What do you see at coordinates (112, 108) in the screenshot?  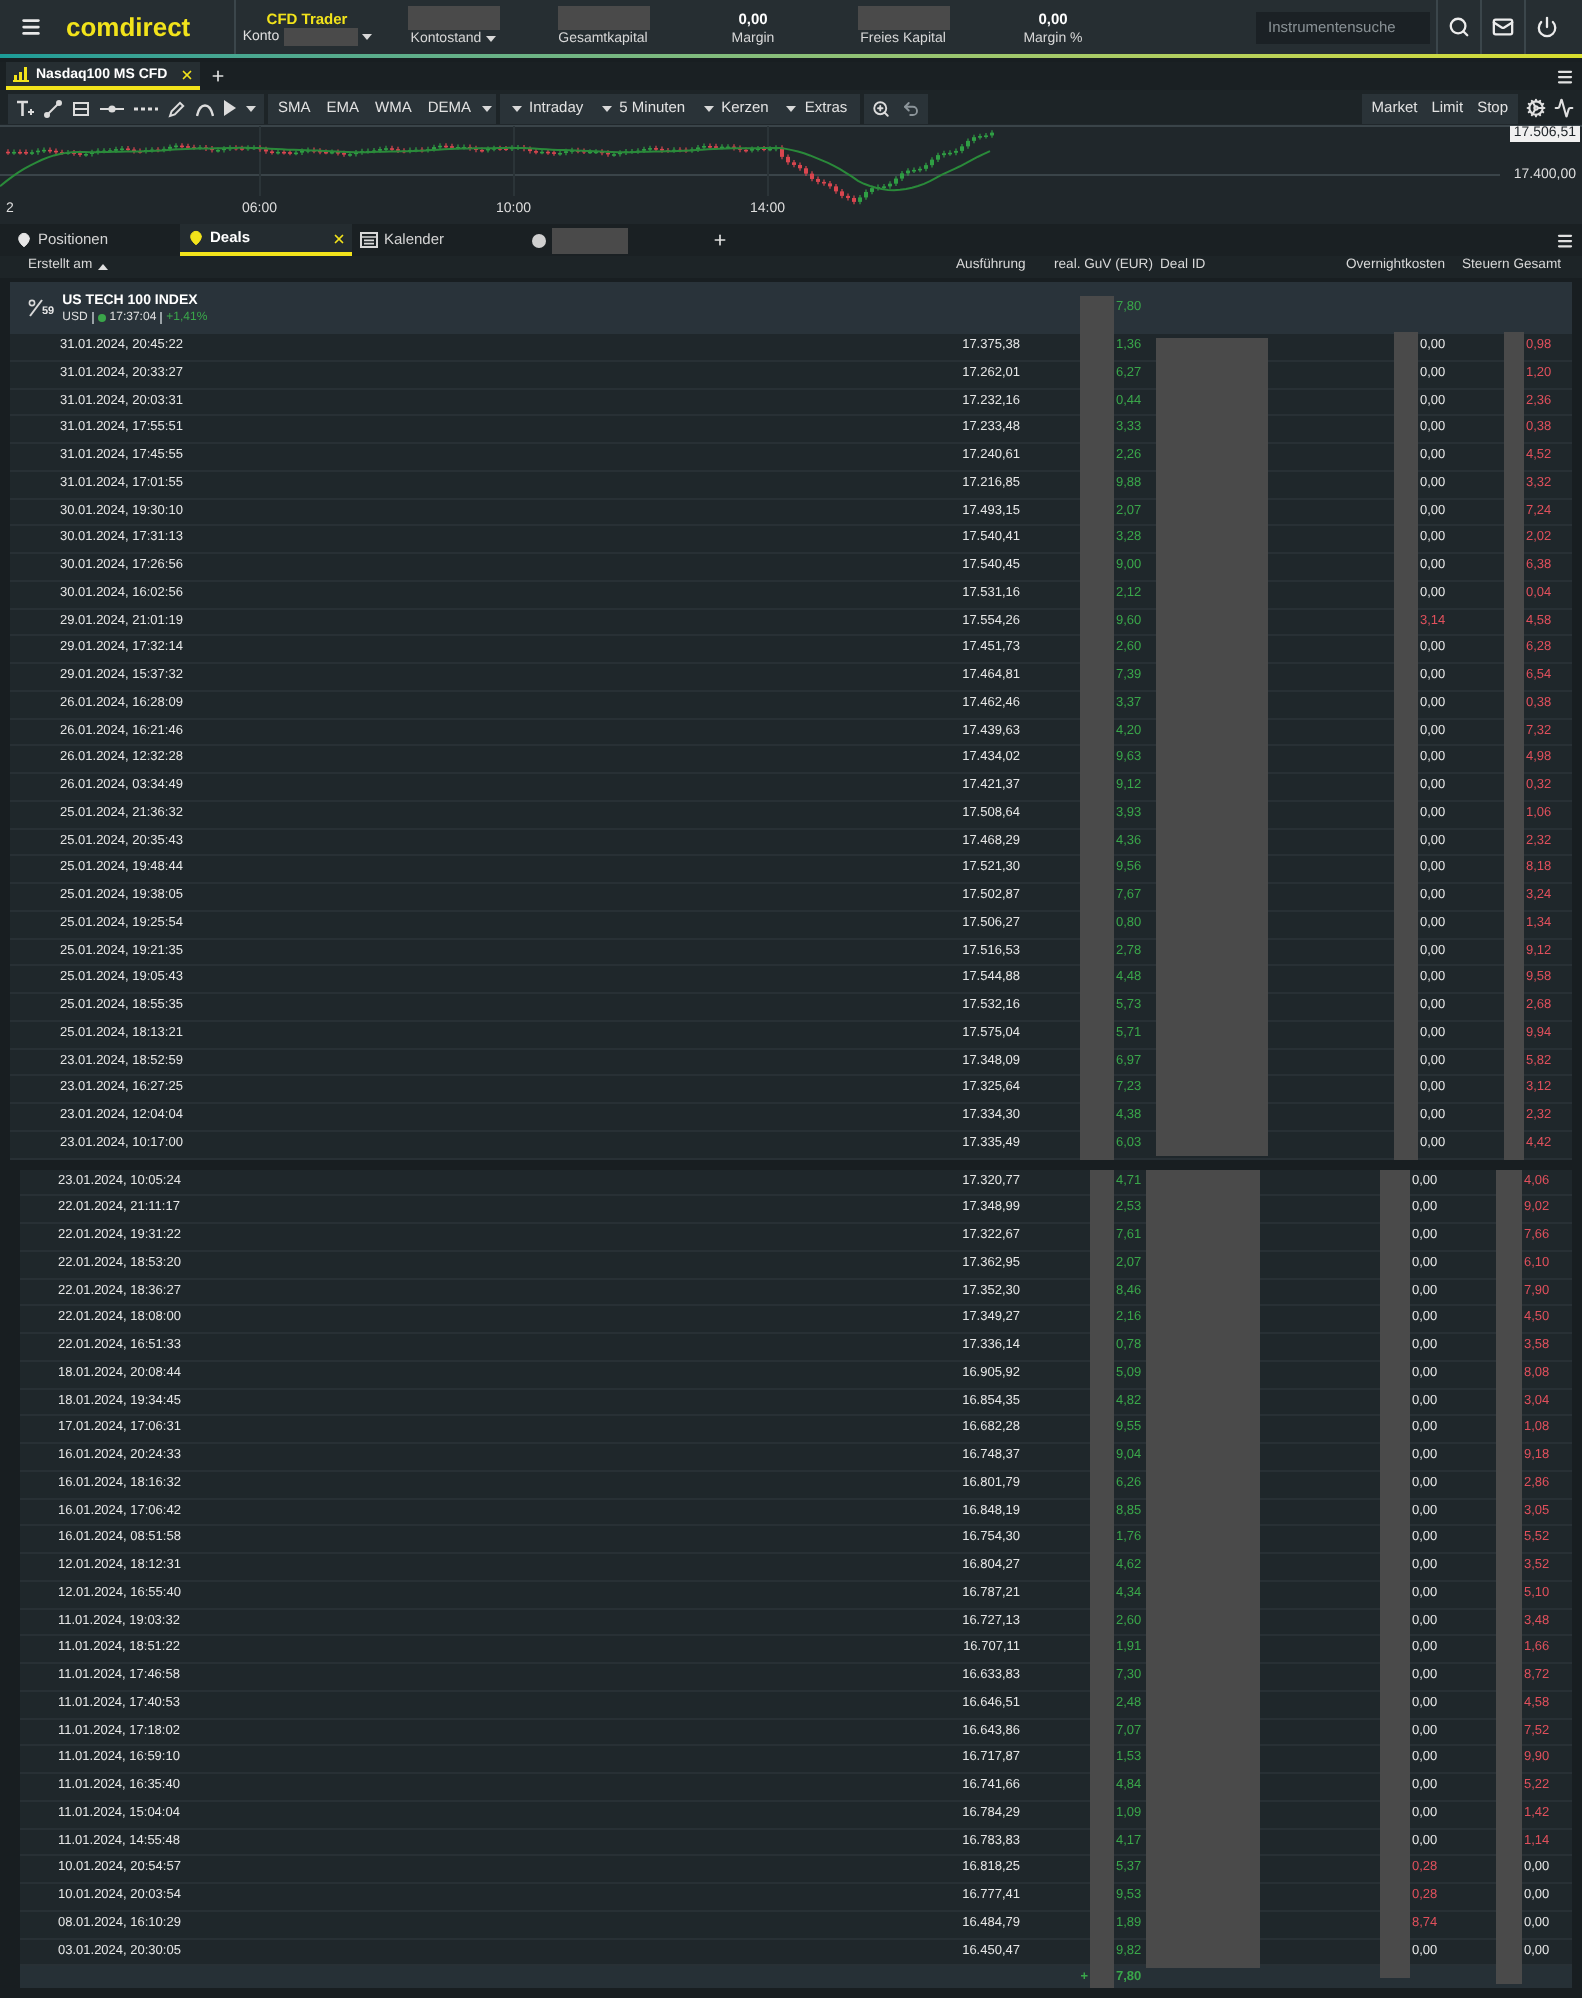 I see `horizontal-line-icon` at bounding box center [112, 108].